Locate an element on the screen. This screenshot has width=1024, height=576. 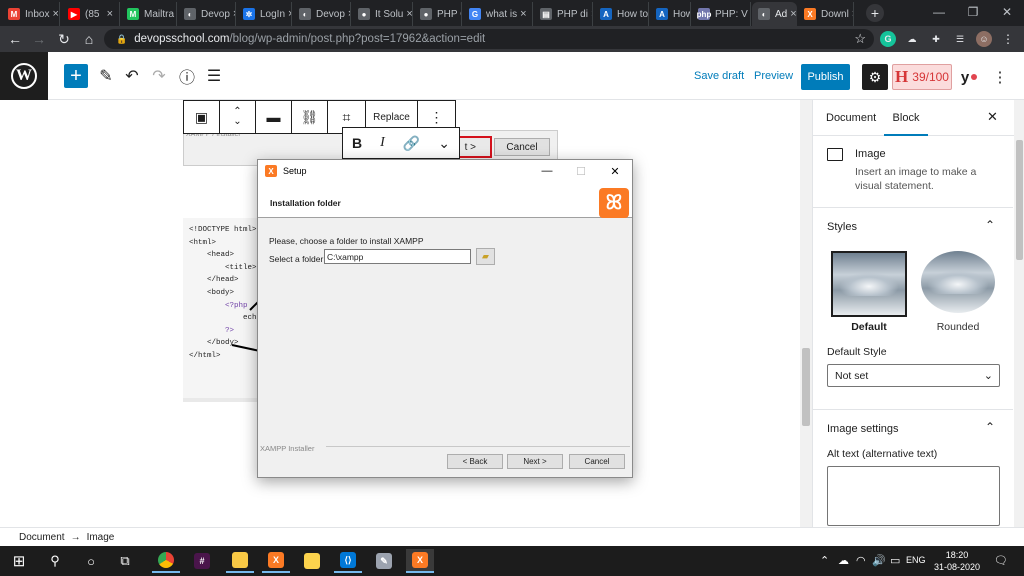
vscode-app-icon: ⟨⟩ is located at coordinates (348, 561).